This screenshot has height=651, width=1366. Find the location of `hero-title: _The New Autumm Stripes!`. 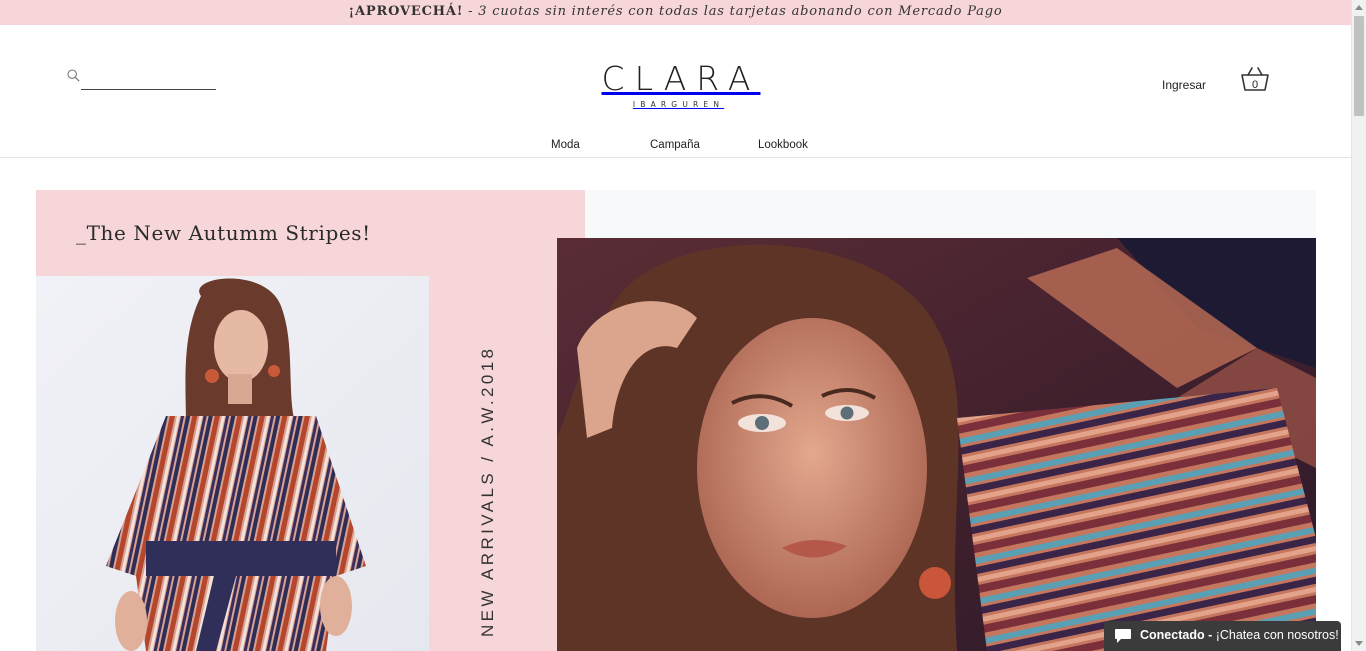

hero-title: _The New Autumm Stripes! is located at coordinates (223, 233).